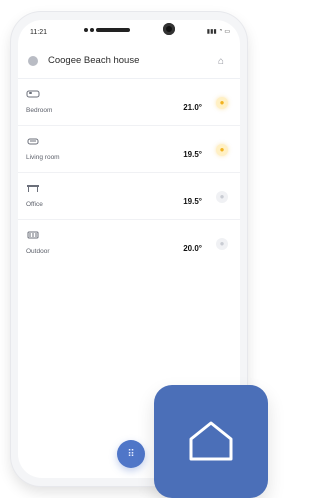 This screenshot has height=498, width=320. I want to click on system-icons: ▮▮▮ ◔ ▭, so click(218, 31).